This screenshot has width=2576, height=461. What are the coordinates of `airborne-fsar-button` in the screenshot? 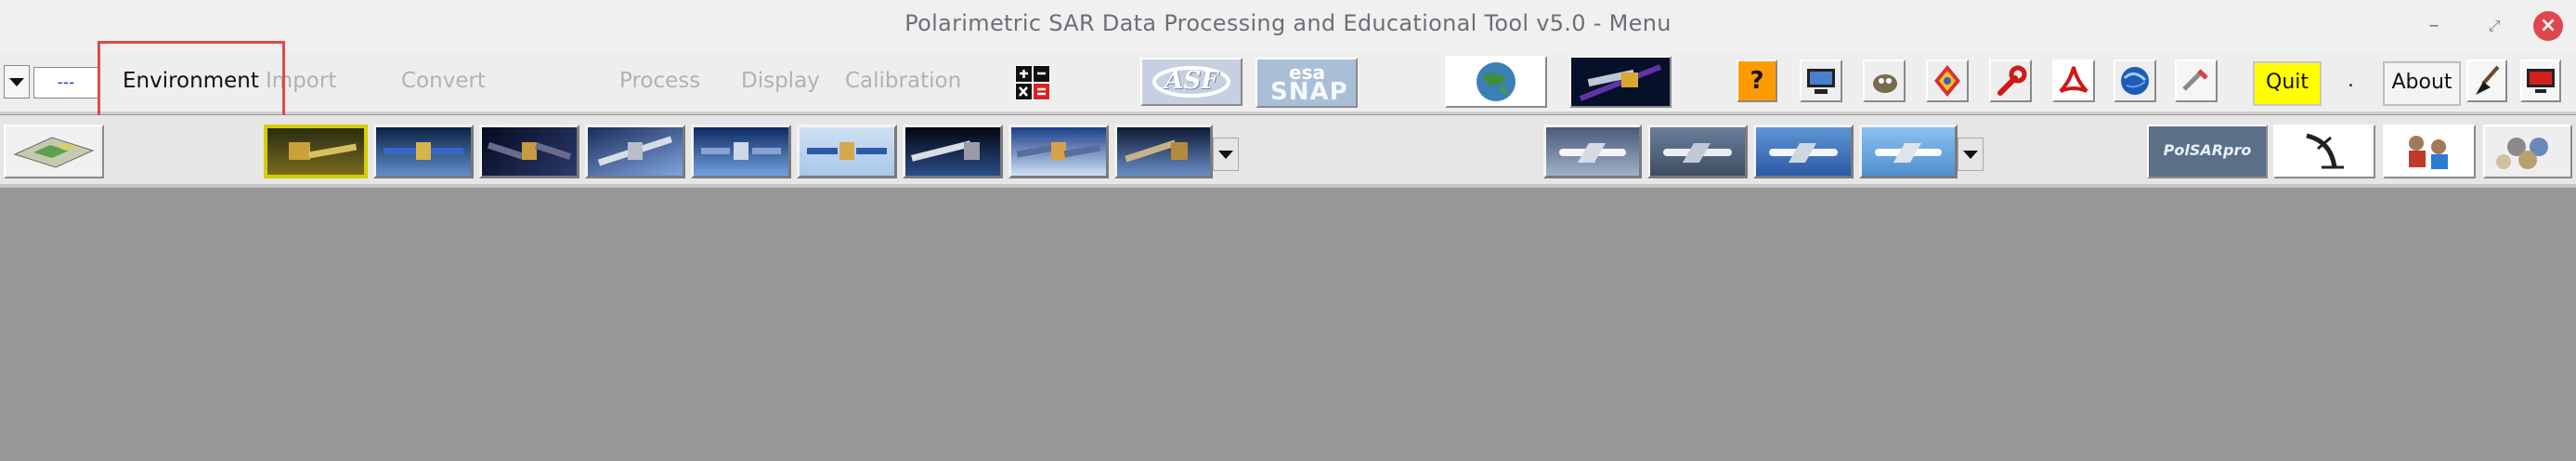 It's located at (1803, 151).